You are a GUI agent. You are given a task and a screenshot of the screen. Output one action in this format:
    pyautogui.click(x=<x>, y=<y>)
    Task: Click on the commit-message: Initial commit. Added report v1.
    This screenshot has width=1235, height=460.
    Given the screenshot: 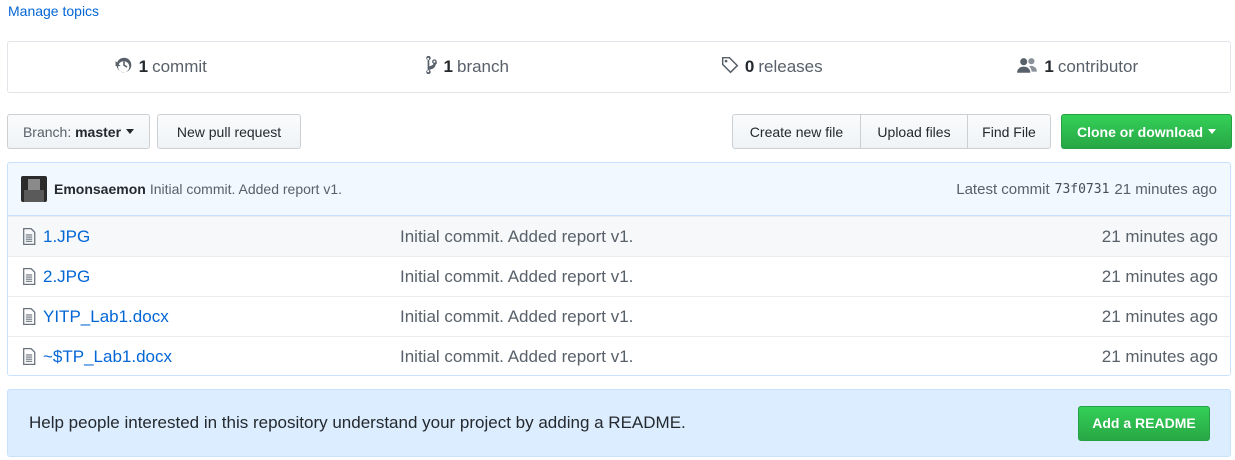 What is the action you would take?
    pyautogui.click(x=246, y=189)
    